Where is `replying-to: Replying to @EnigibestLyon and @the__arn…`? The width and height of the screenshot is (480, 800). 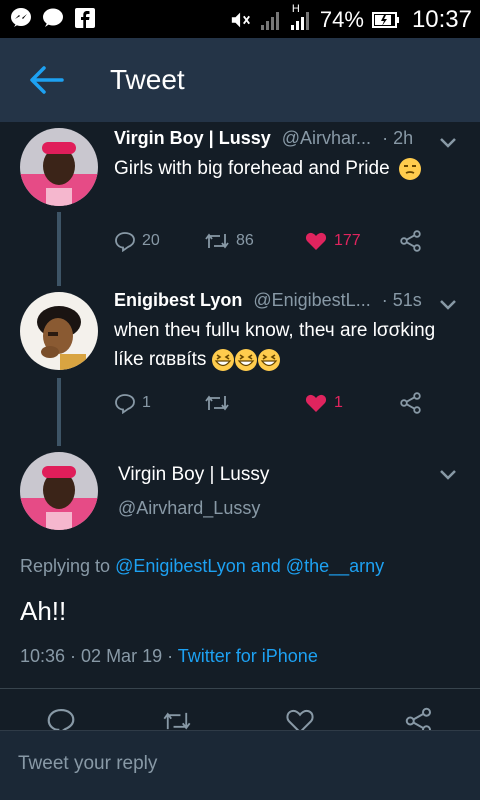 replying-to: Replying to @EnigibestLyon and @the__arn… is located at coordinates (202, 566).